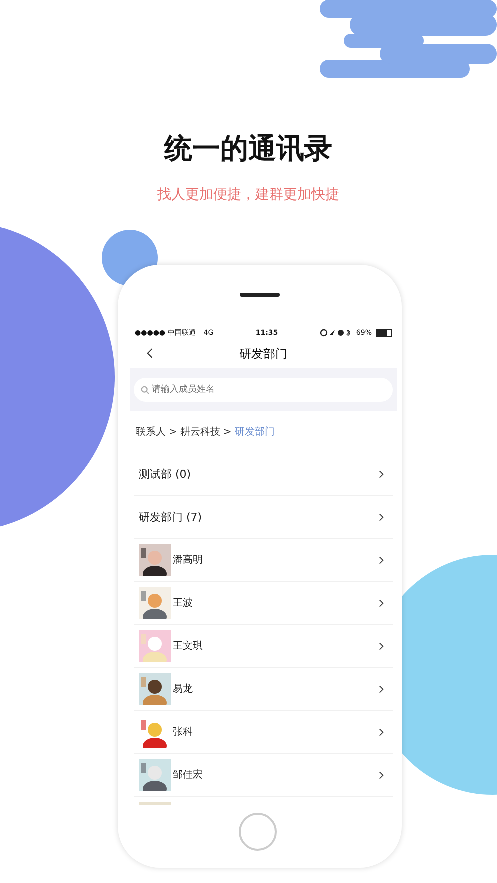 Image resolution: width=497 pixels, height=883 pixels. I want to click on speaker-icon, so click(260, 295).